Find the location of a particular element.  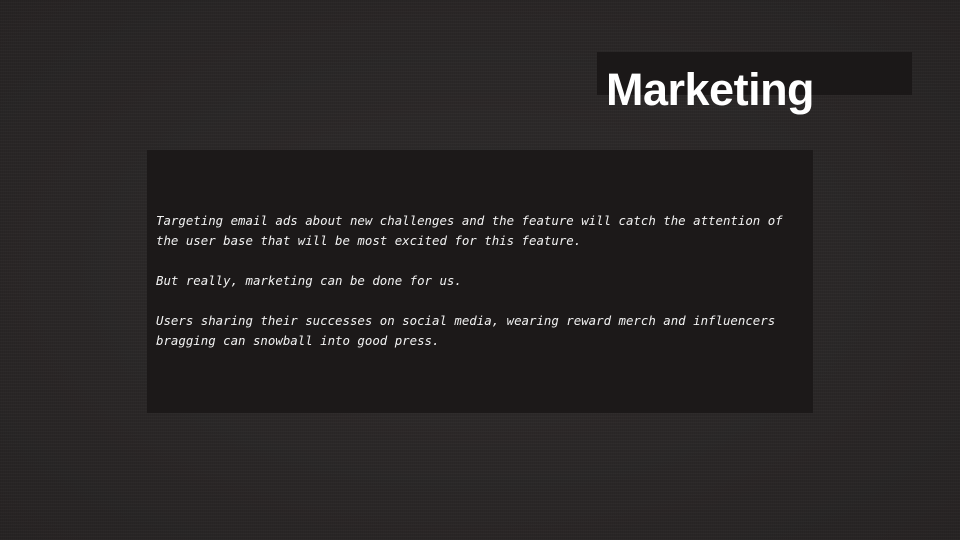

slide-title: Marketing is located at coordinates (710, 89).